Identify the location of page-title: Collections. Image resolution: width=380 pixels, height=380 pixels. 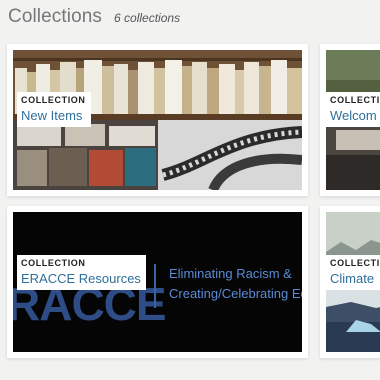
(55, 16).